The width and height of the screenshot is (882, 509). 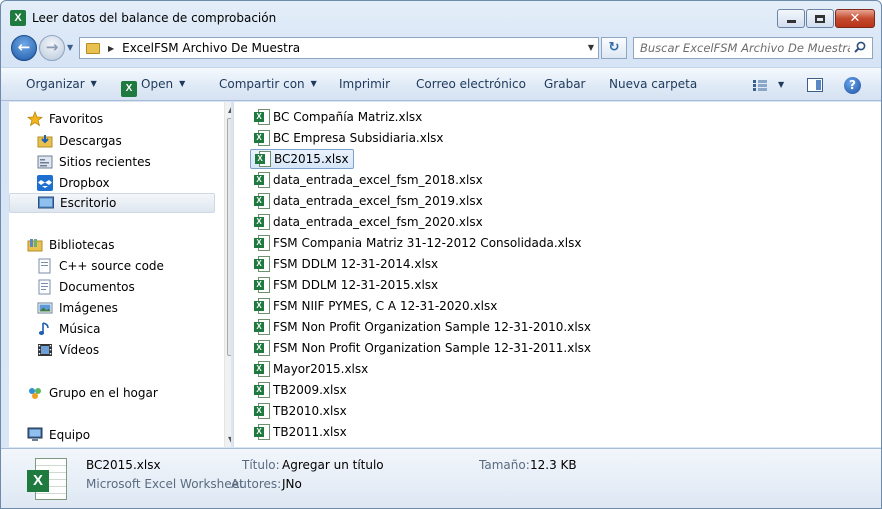 I want to click on forward-button: →, so click(x=52, y=48).